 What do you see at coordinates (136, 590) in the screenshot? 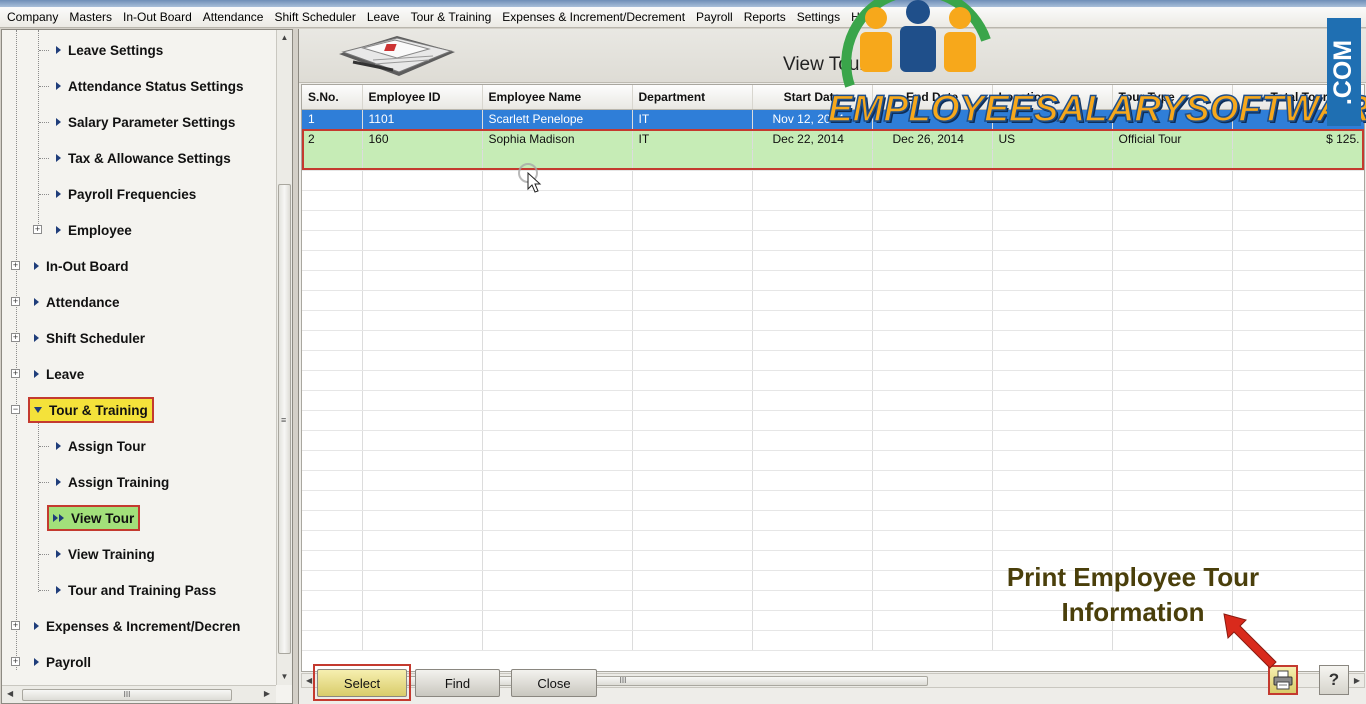
I see `tree-item-tour-training-pass: Tour and Training Pass` at bounding box center [136, 590].